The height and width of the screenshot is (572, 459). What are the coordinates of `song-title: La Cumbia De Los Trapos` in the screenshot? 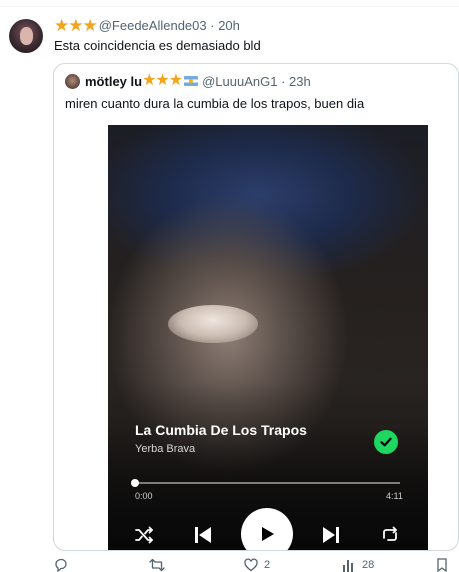 It's located at (221, 430).